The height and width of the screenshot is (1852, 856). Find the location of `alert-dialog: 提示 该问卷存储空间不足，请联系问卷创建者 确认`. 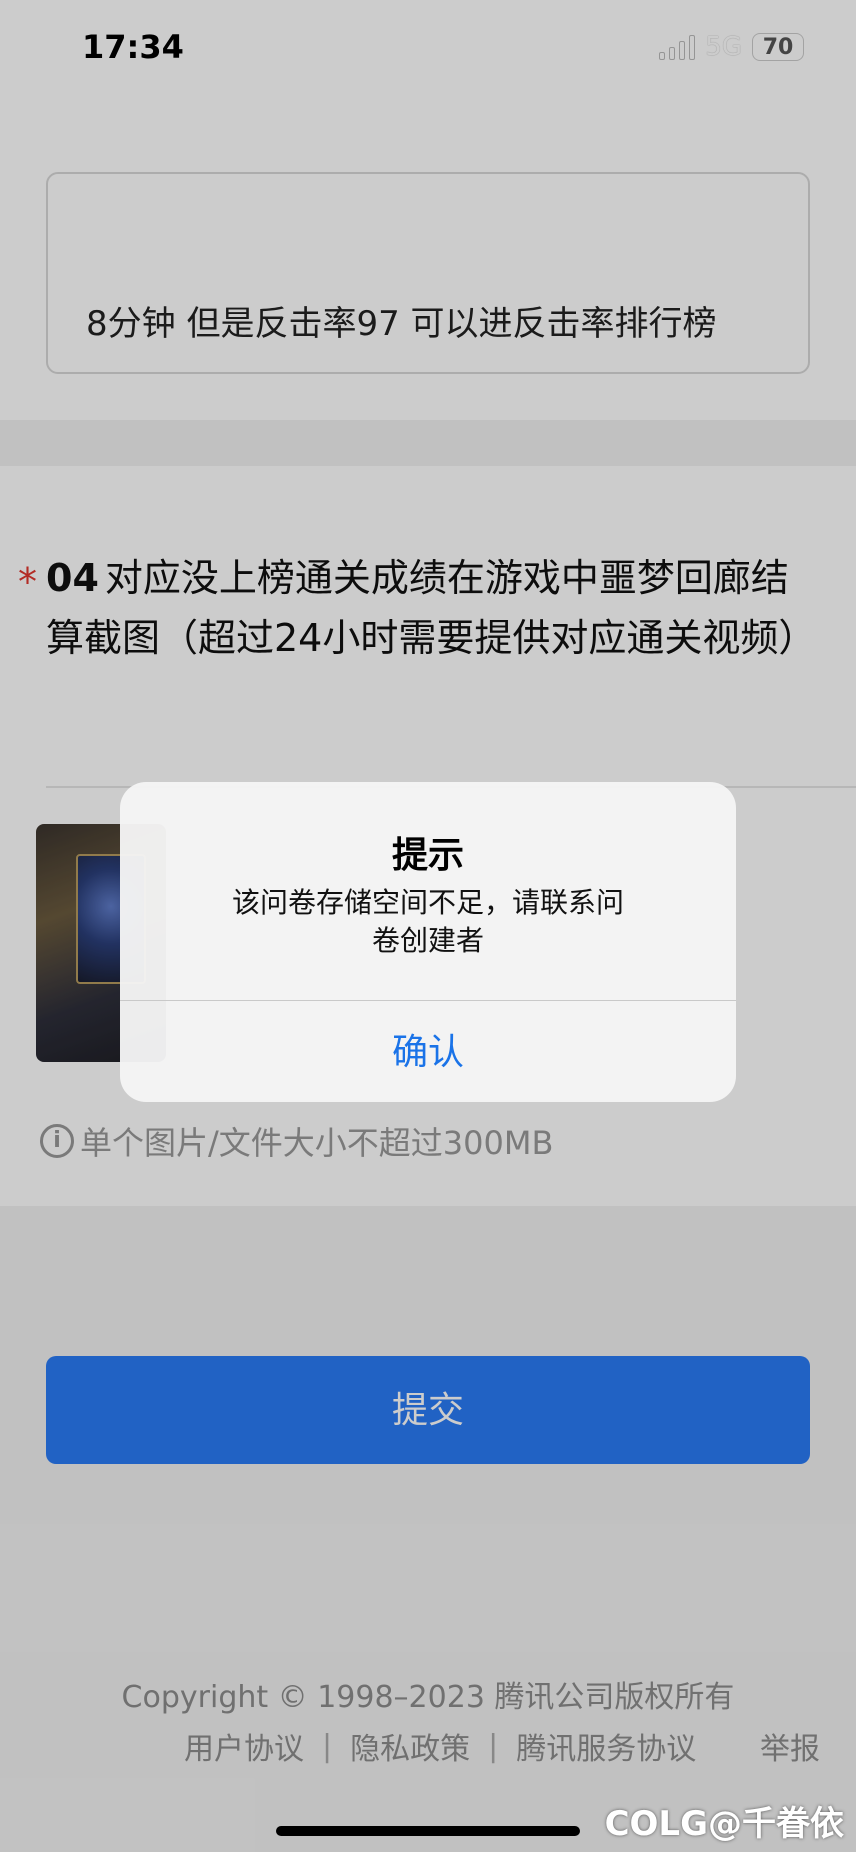

alert-dialog: 提示 该问卷存储空间不足，请联系问卷创建者 确认 is located at coordinates (428, 942).